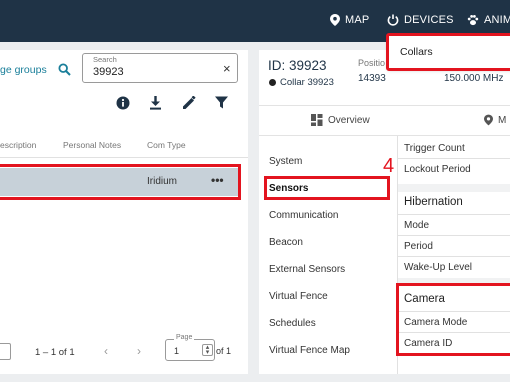  Describe the element at coordinates (454, 188) in the screenshot. I see `section-gap` at that location.